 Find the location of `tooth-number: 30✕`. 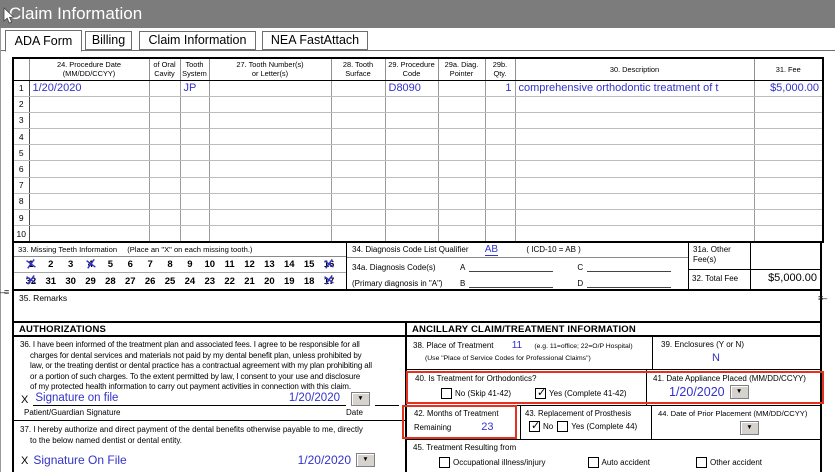

tooth-number: 30✕ is located at coordinates (71, 281).